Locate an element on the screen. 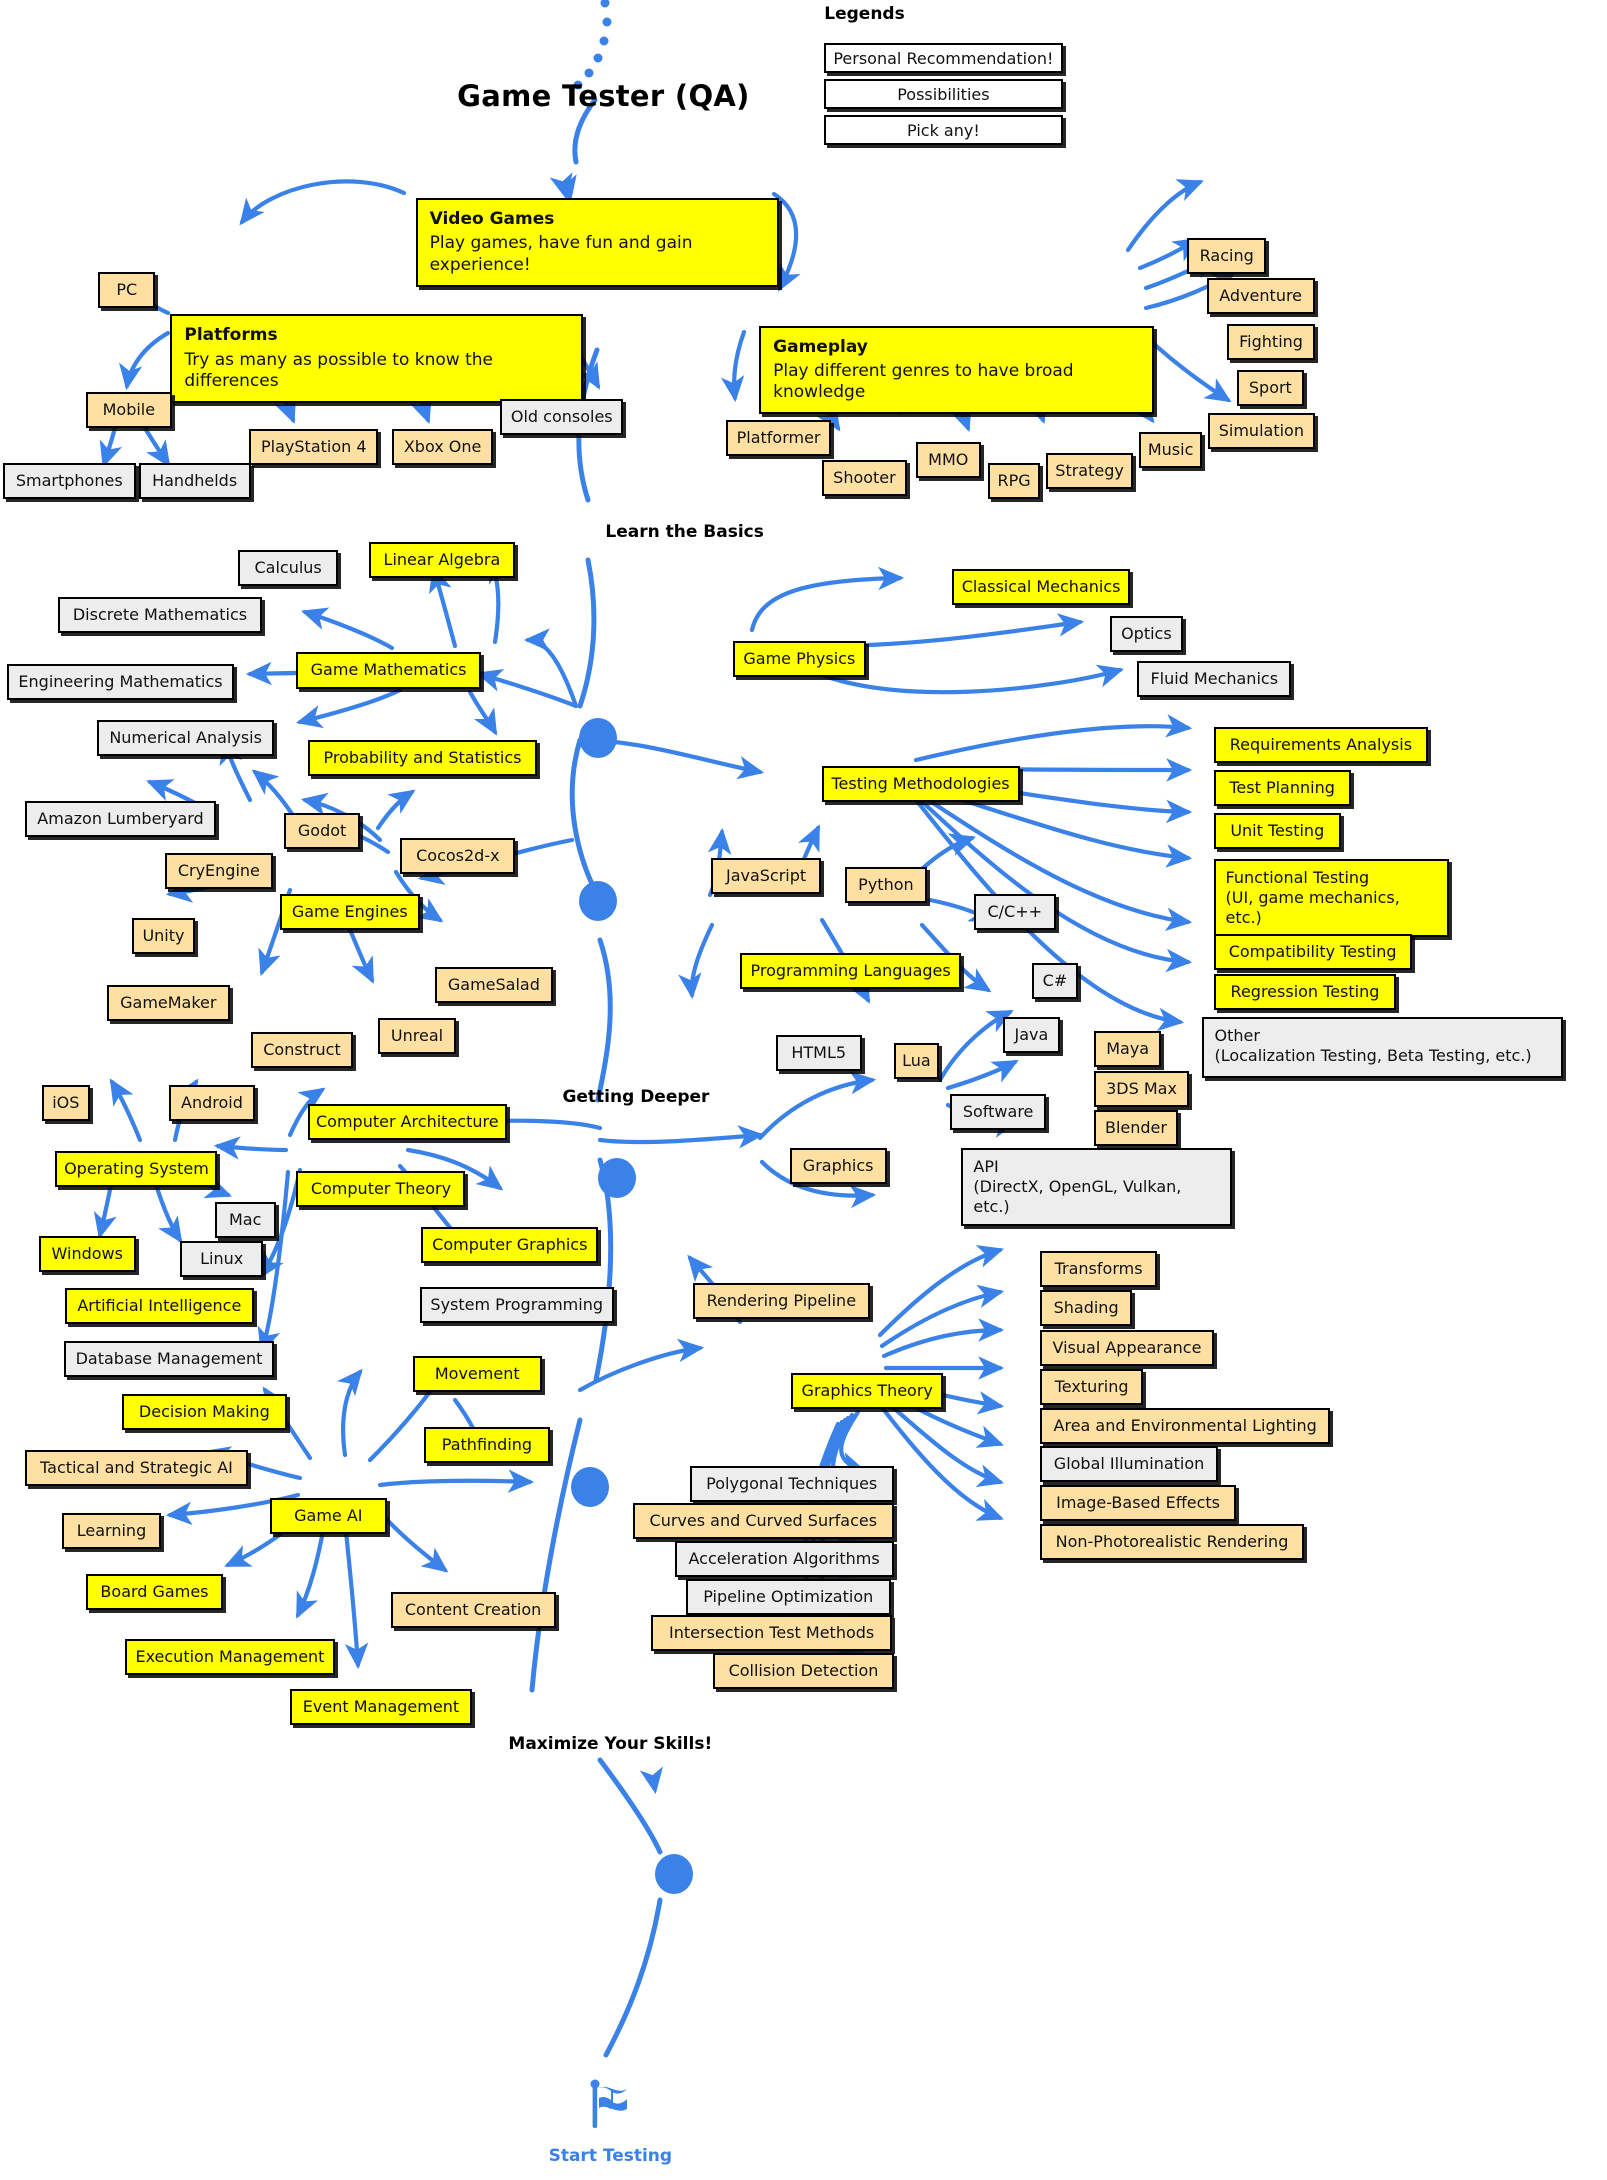 The width and height of the screenshot is (1607, 2180). node-learning: Learning is located at coordinates (111, 1530).